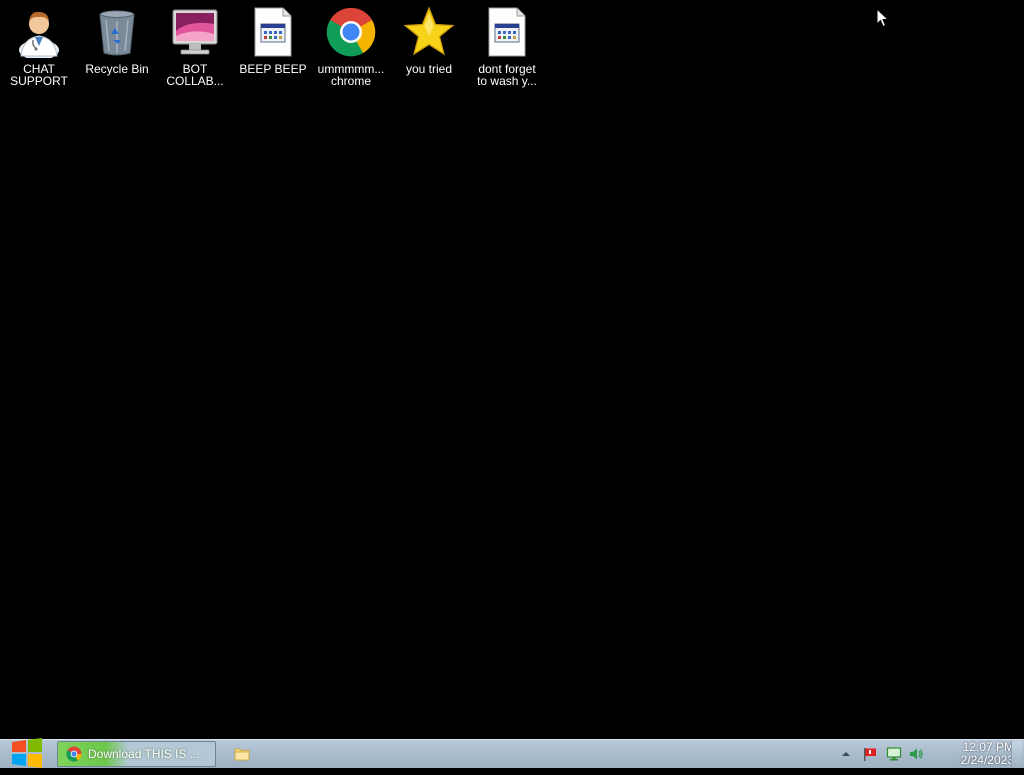 The width and height of the screenshot is (1024, 775). I want to click on desktop-icon-beep-beep: BEEP BEEP, so click(273, 46).